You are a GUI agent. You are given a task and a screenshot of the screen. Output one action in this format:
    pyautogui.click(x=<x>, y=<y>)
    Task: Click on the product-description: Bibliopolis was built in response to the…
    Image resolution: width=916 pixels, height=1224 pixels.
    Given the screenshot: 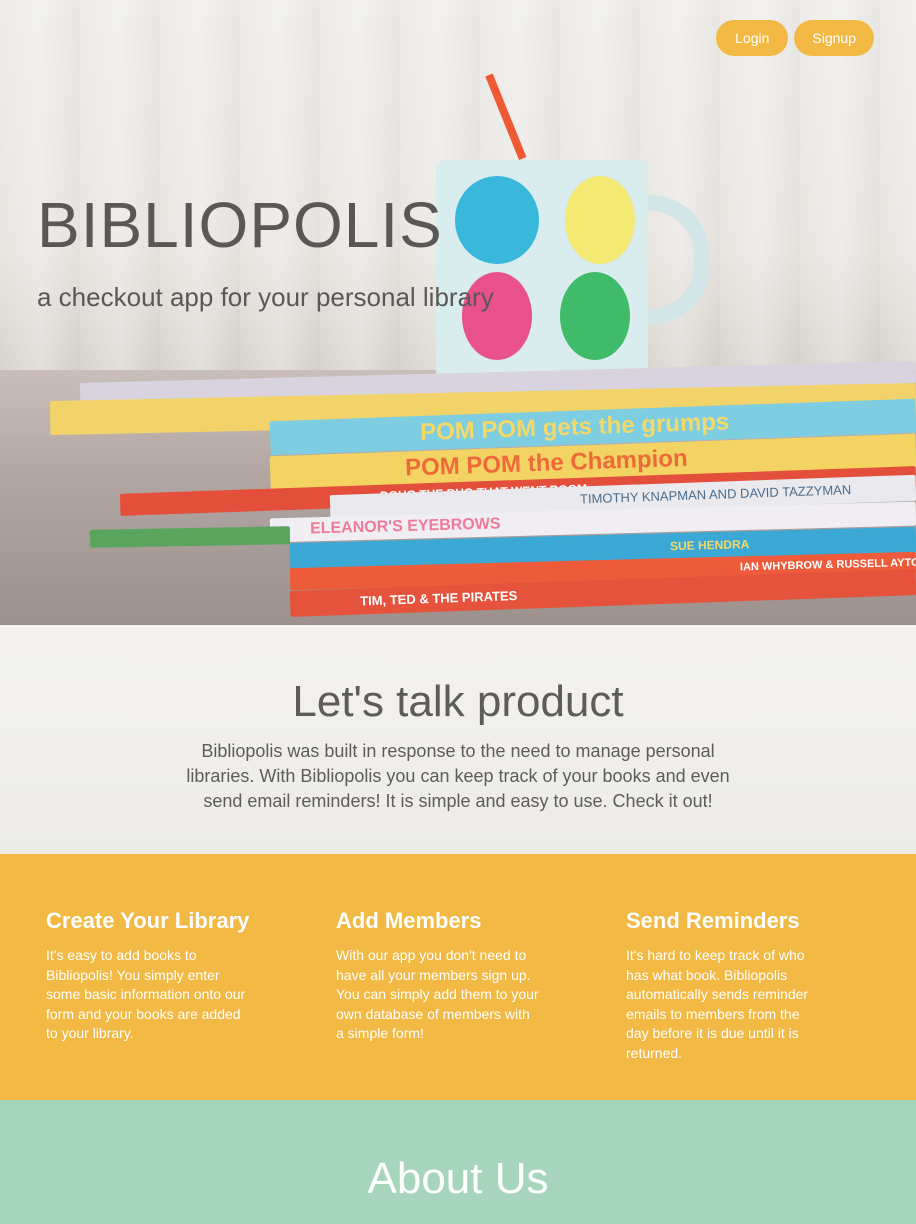 What is the action you would take?
    pyautogui.click(x=458, y=776)
    